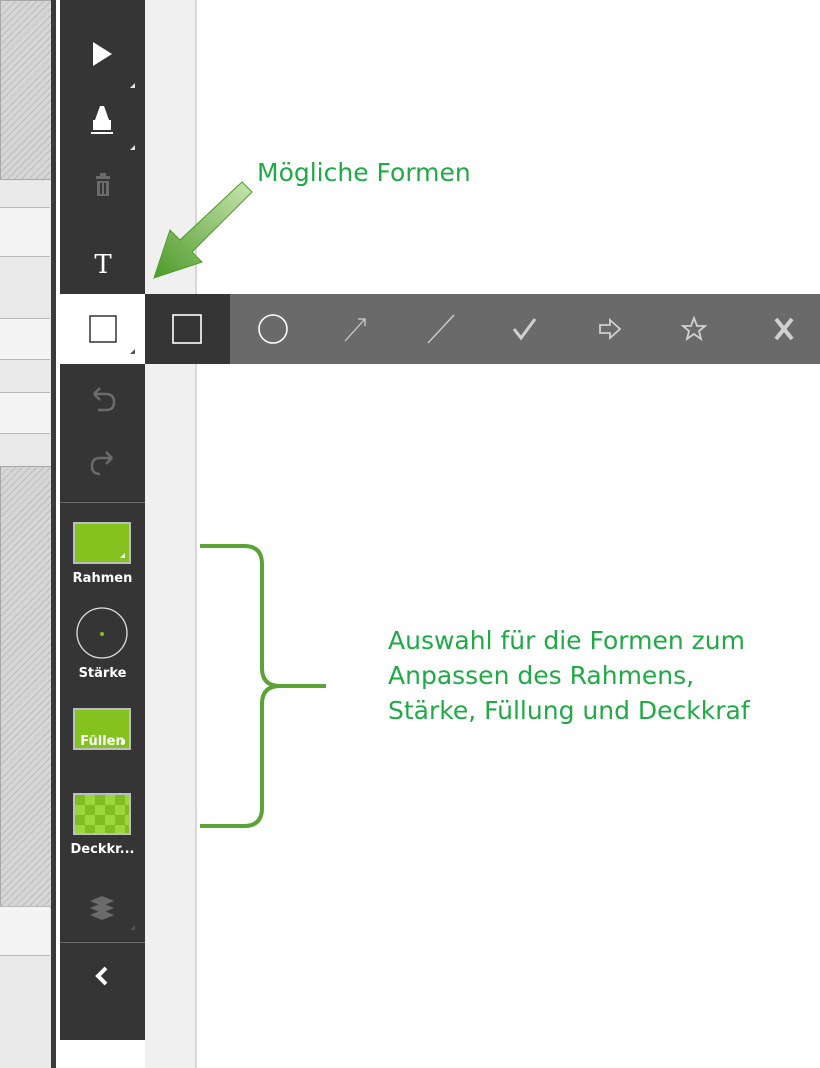 The width and height of the screenshot is (820, 1068). I want to click on line-icon, so click(441, 329).